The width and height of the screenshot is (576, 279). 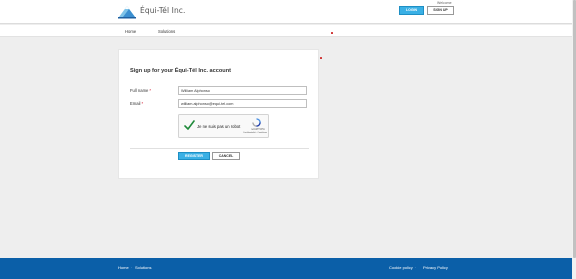 I want to click on signup-button: SIGN UP, so click(x=440, y=10).